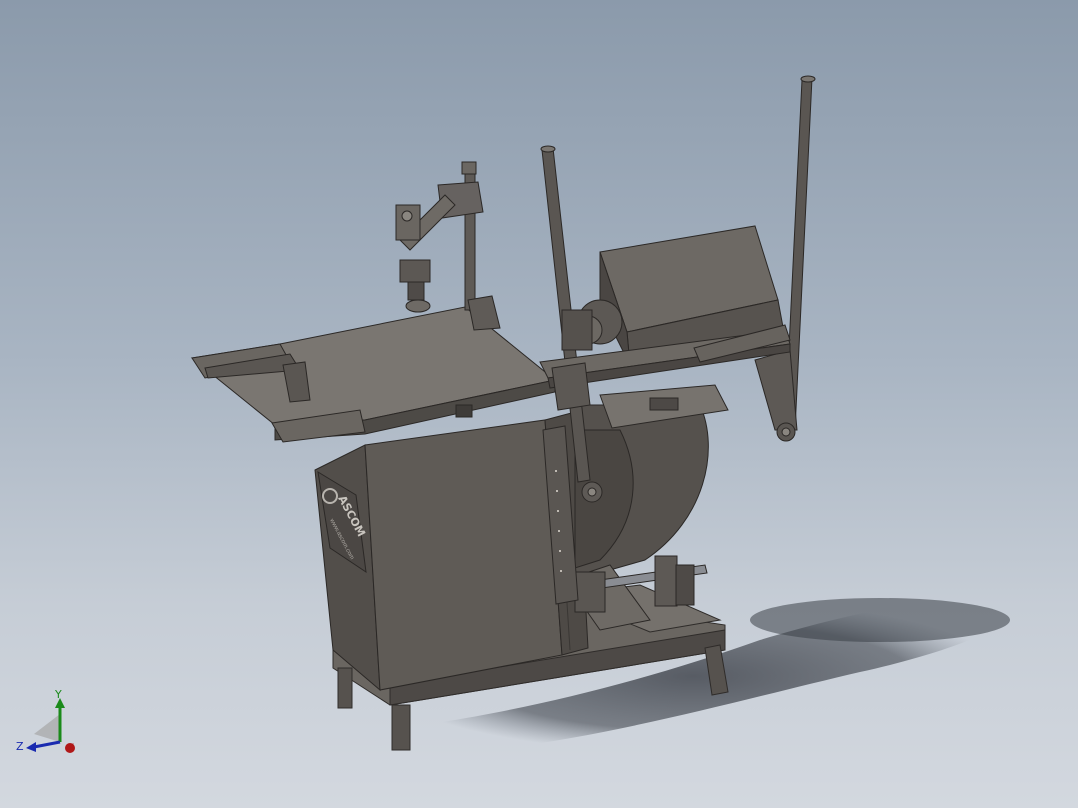 Image resolution: width=1078 pixels, height=808 pixels. What do you see at coordinates (31, 747) in the screenshot?
I see `z-arrow-icon` at bounding box center [31, 747].